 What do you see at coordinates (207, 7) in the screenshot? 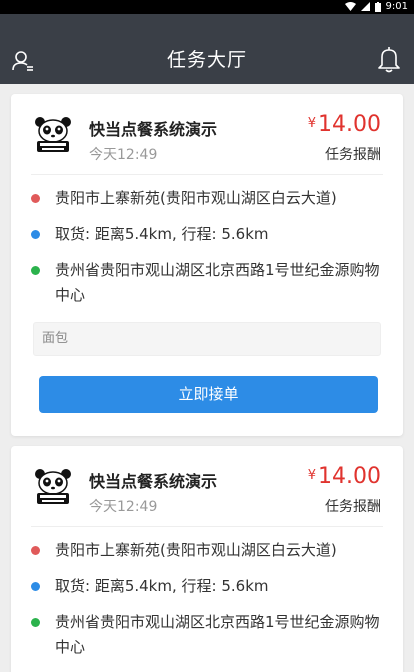
I see `status-bar: 9:01` at bounding box center [207, 7].